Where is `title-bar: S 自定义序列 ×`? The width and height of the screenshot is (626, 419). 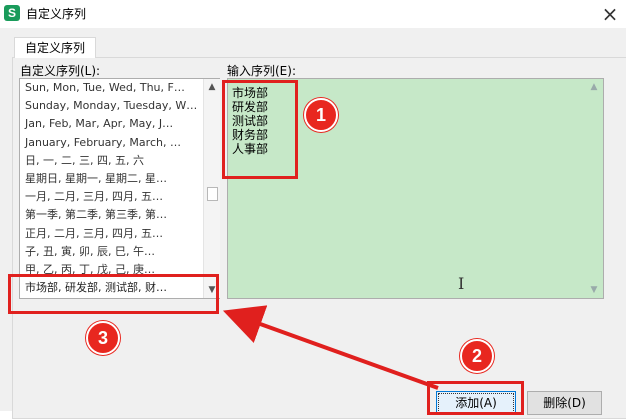 title-bar: S 自定义序列 × is located at coordinates (313, 14).